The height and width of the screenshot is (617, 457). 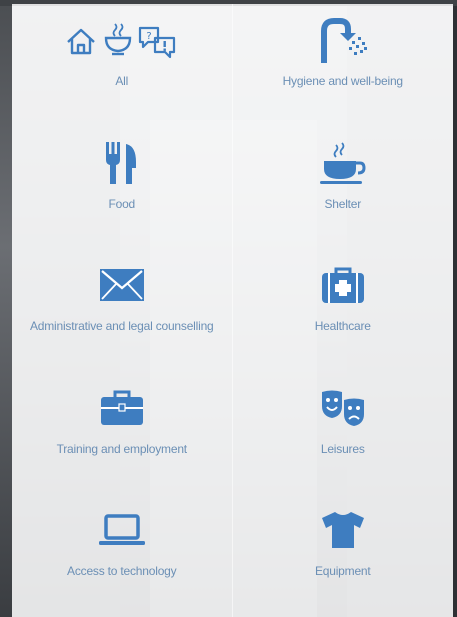 I want to click on briefcase-icon, so click(x=122, y=408).